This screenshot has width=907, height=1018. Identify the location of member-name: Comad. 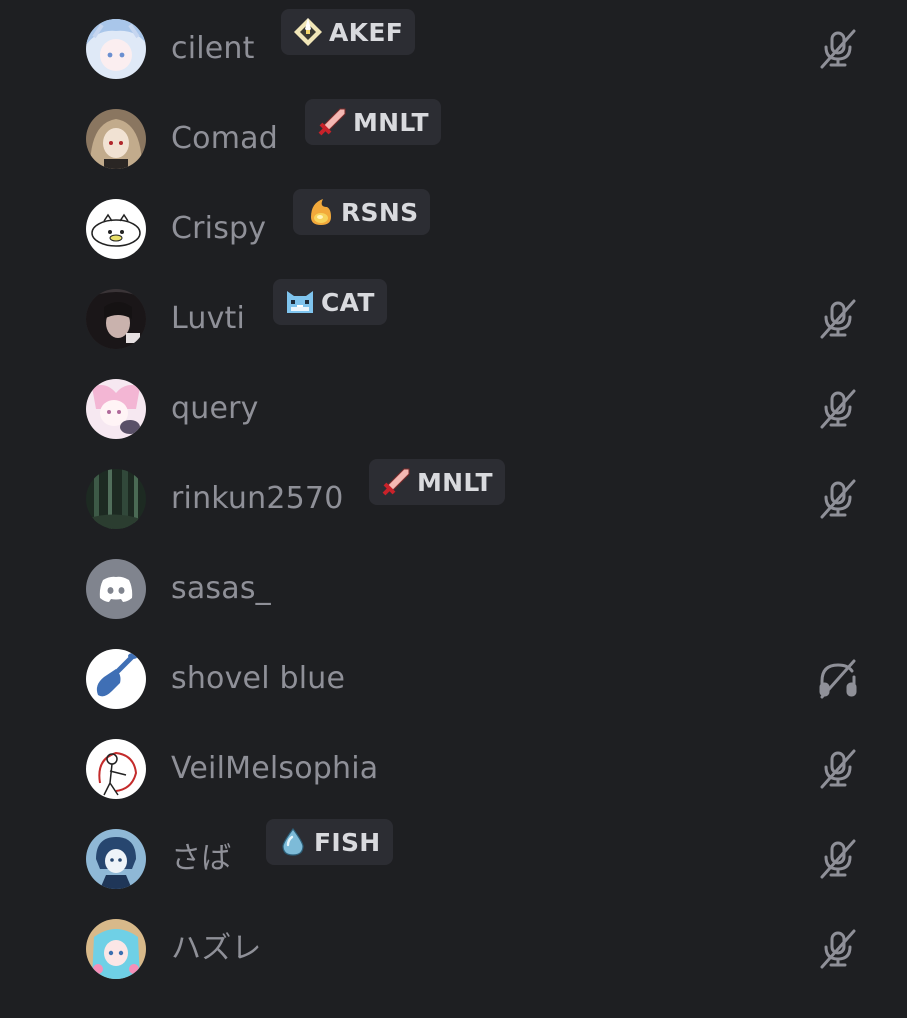
(224, 138).